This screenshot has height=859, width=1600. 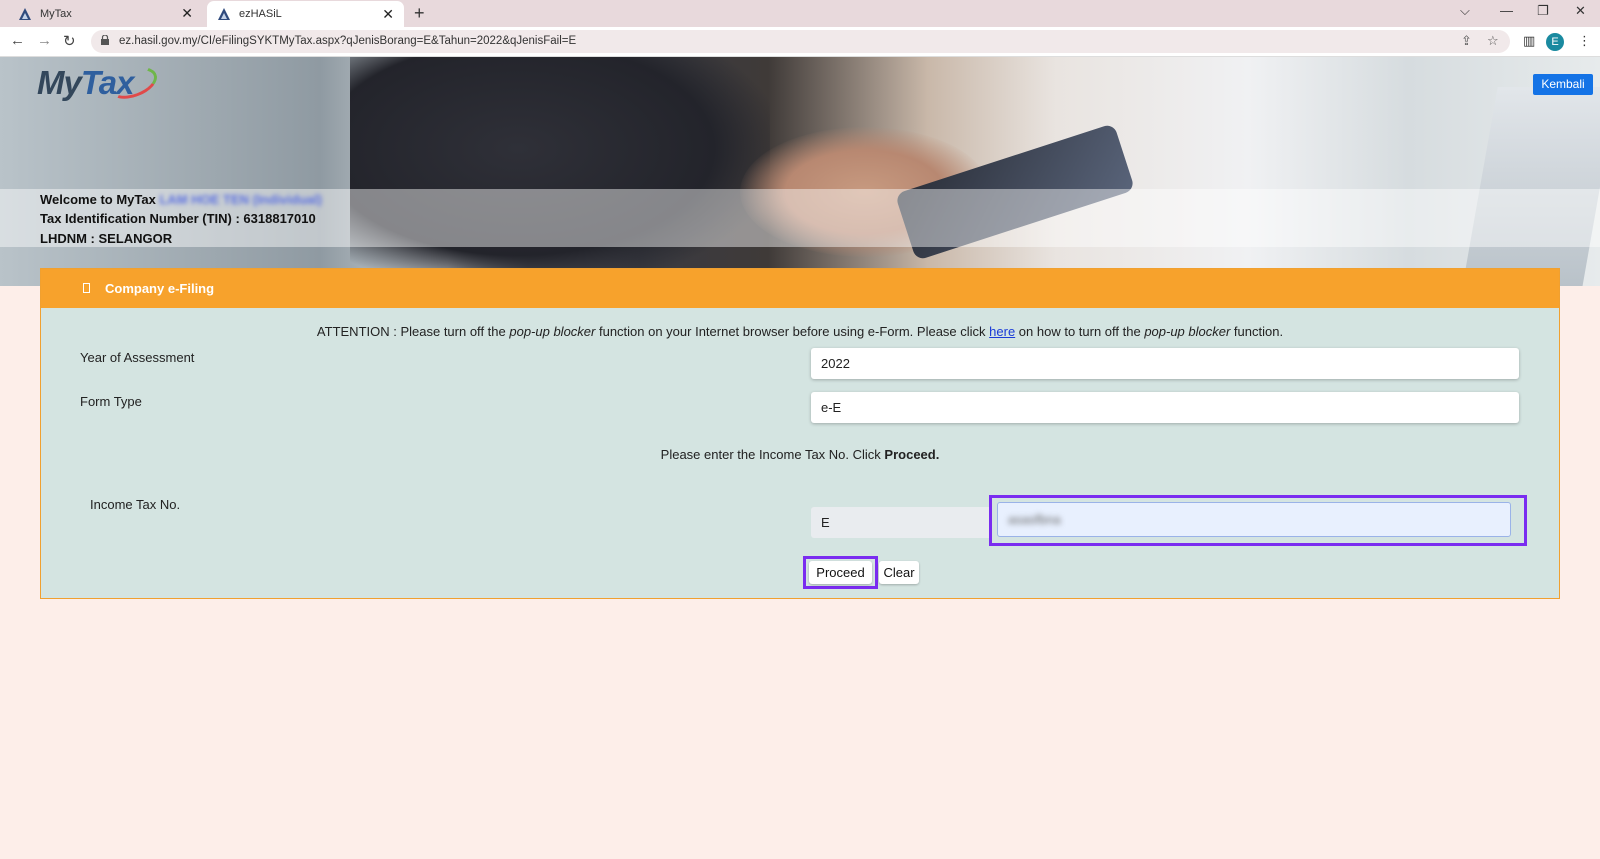 What do you see at coordinates (86, 288) in the screenshot?
I see `panel-header-icon` at bounding box center [86, 288].